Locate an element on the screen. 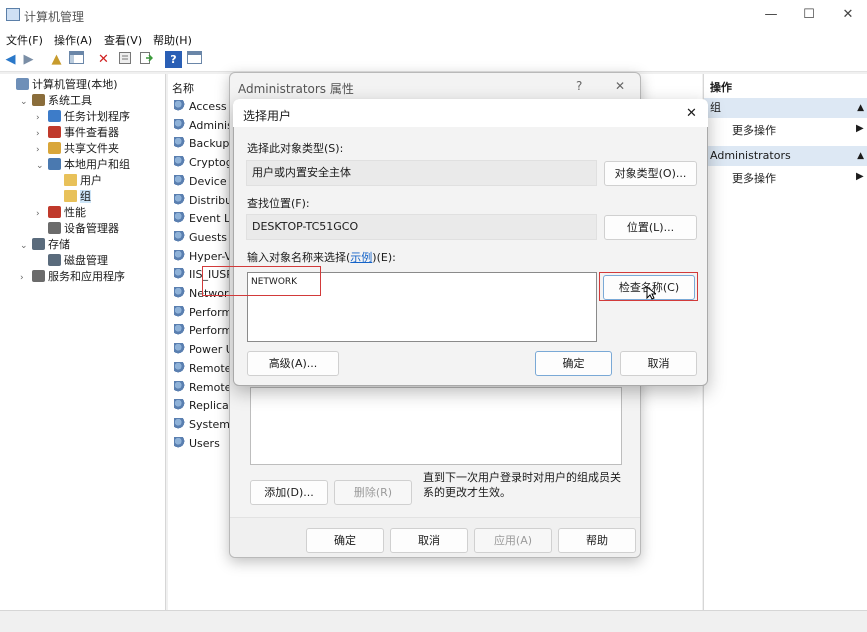 The image size is (867, 632). tree-item: 用户 is located at coordinates (77, 181).